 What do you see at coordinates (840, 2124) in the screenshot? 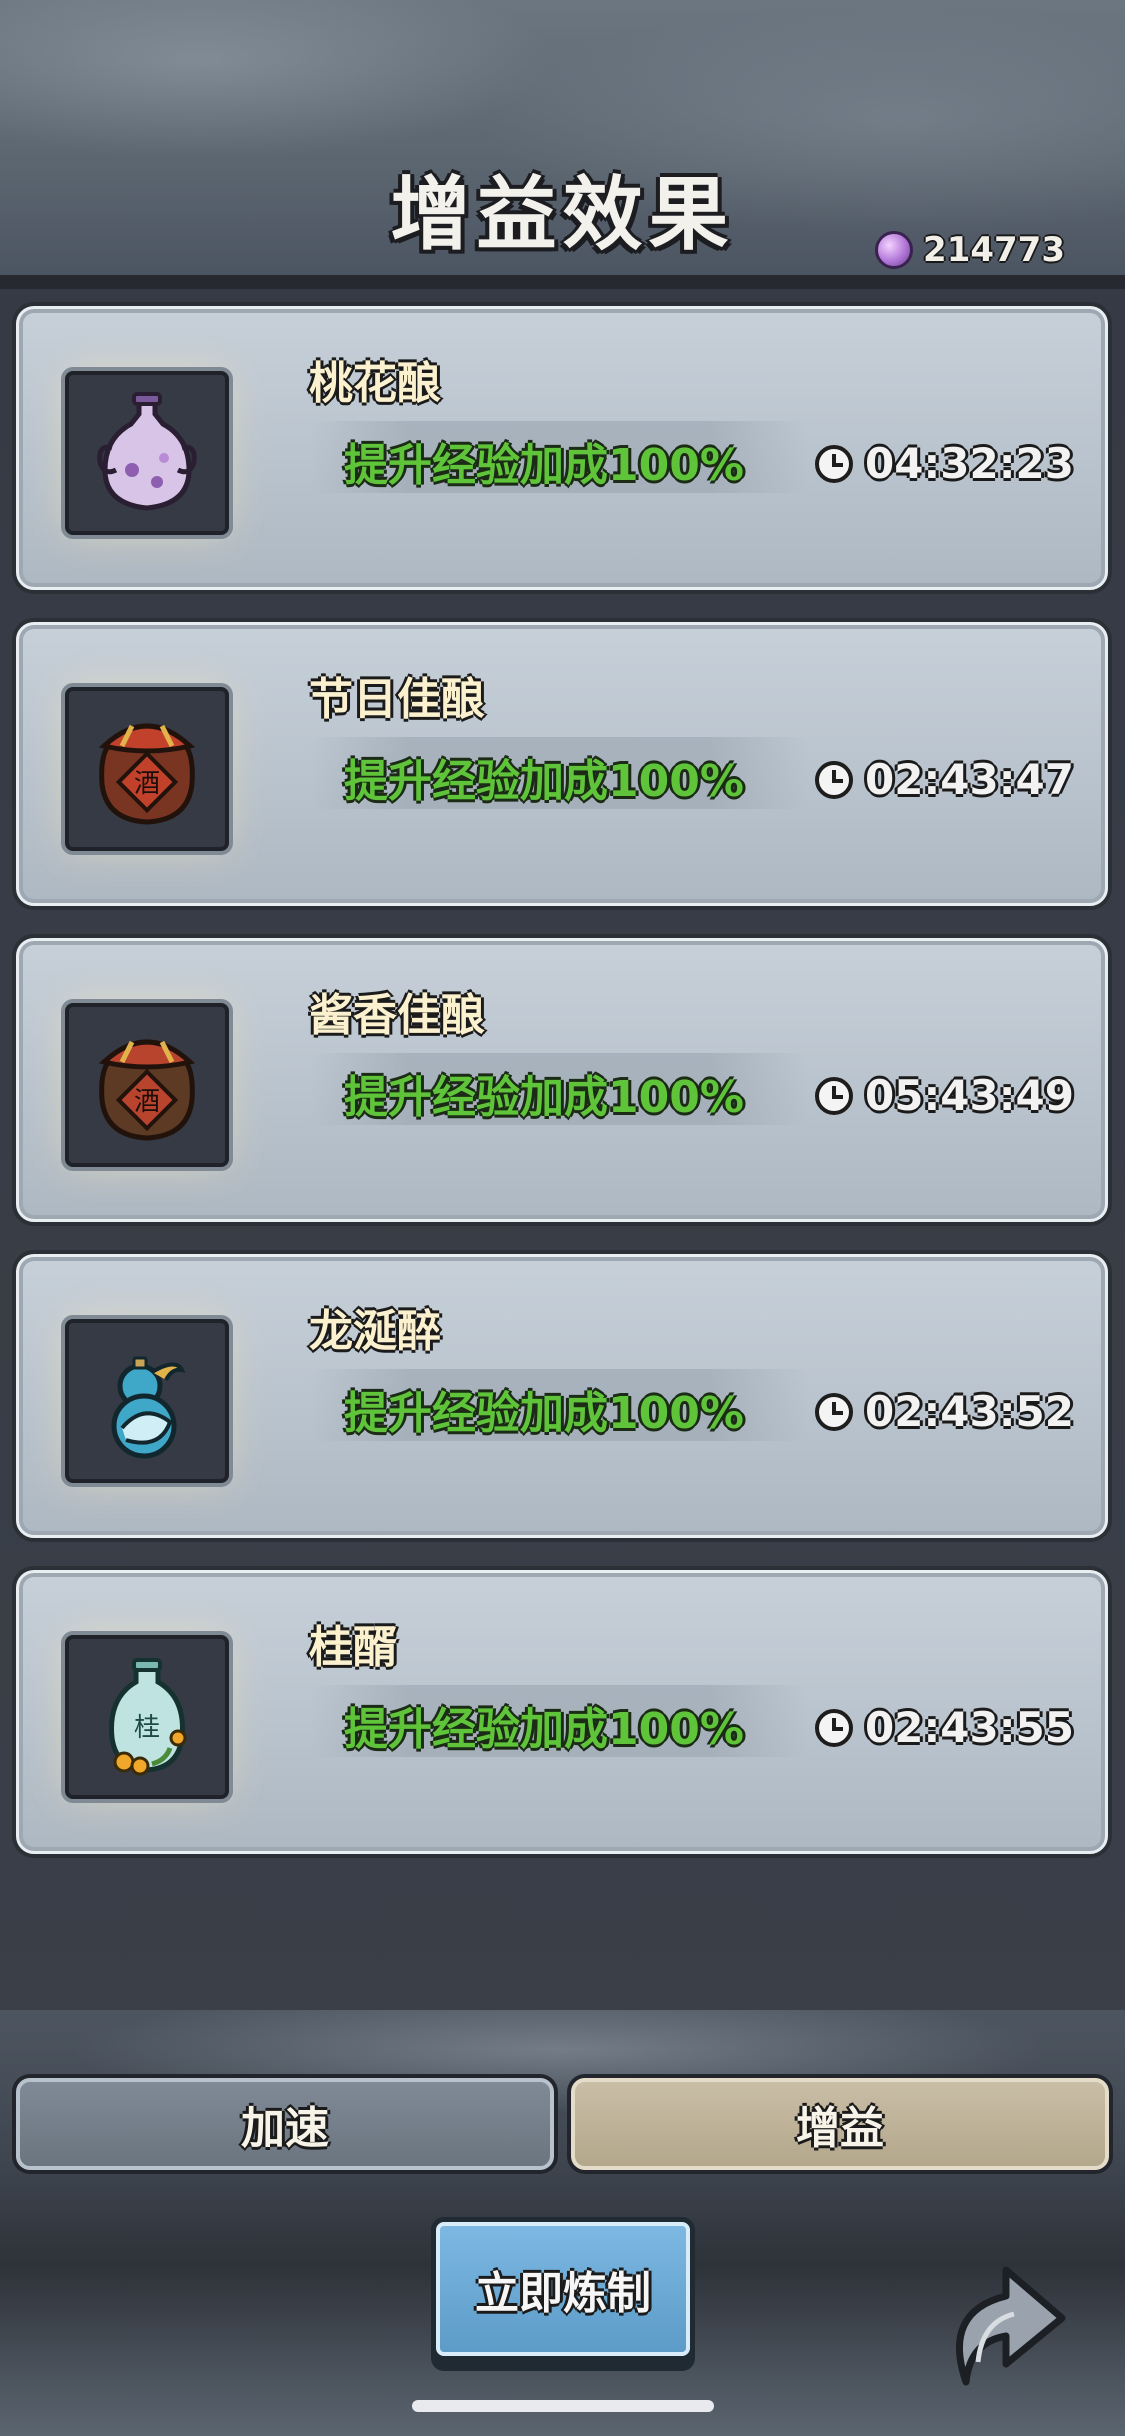
I see `tab-boost: 增益` at bounding box center [840, 2124].